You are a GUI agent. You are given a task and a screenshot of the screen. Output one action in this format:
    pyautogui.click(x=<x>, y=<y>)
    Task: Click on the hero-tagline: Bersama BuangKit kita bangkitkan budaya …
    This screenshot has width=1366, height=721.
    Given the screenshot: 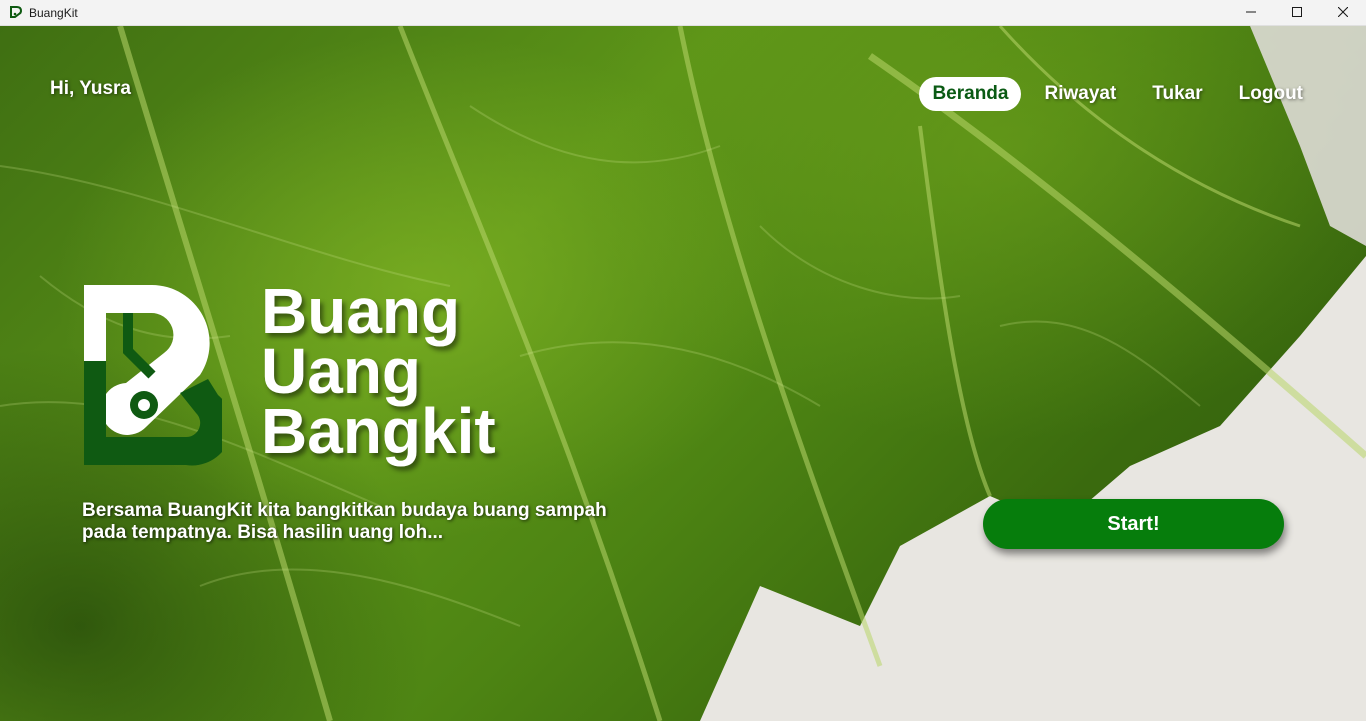 What is the action you would take?
    pyautogui.click(x=372, y=522)
    